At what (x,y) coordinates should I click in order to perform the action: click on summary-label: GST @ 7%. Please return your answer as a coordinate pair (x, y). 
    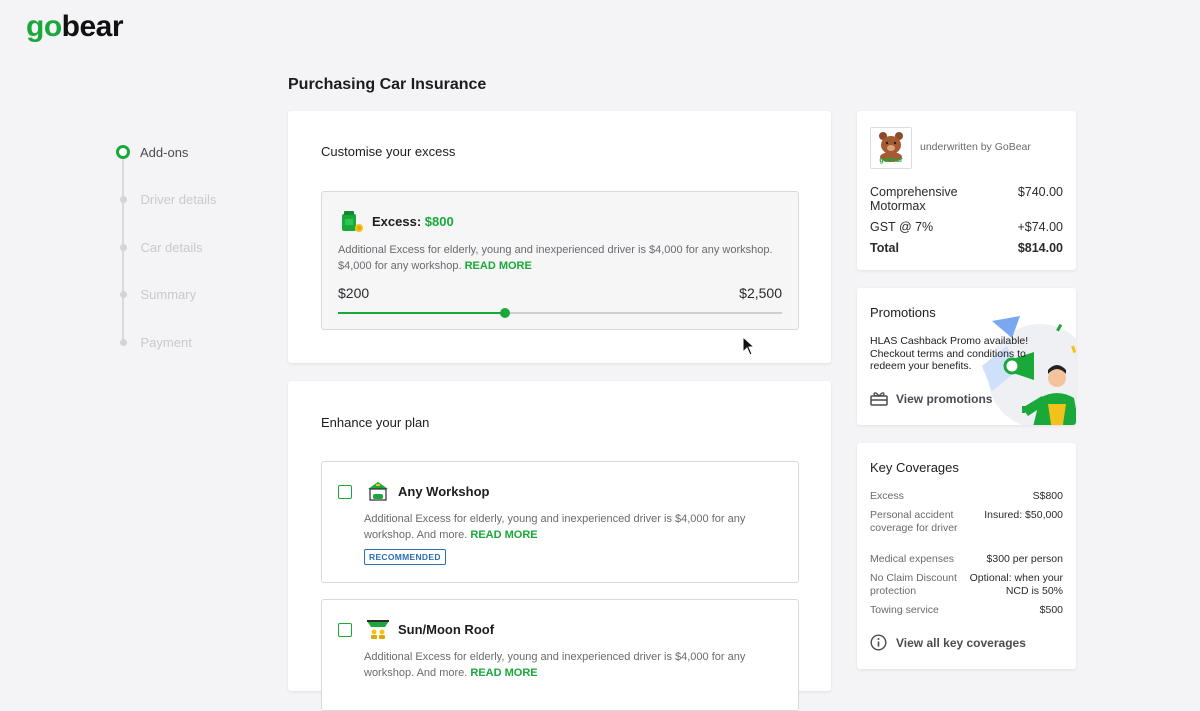
    Looking at the image, I should click on (902, 227).